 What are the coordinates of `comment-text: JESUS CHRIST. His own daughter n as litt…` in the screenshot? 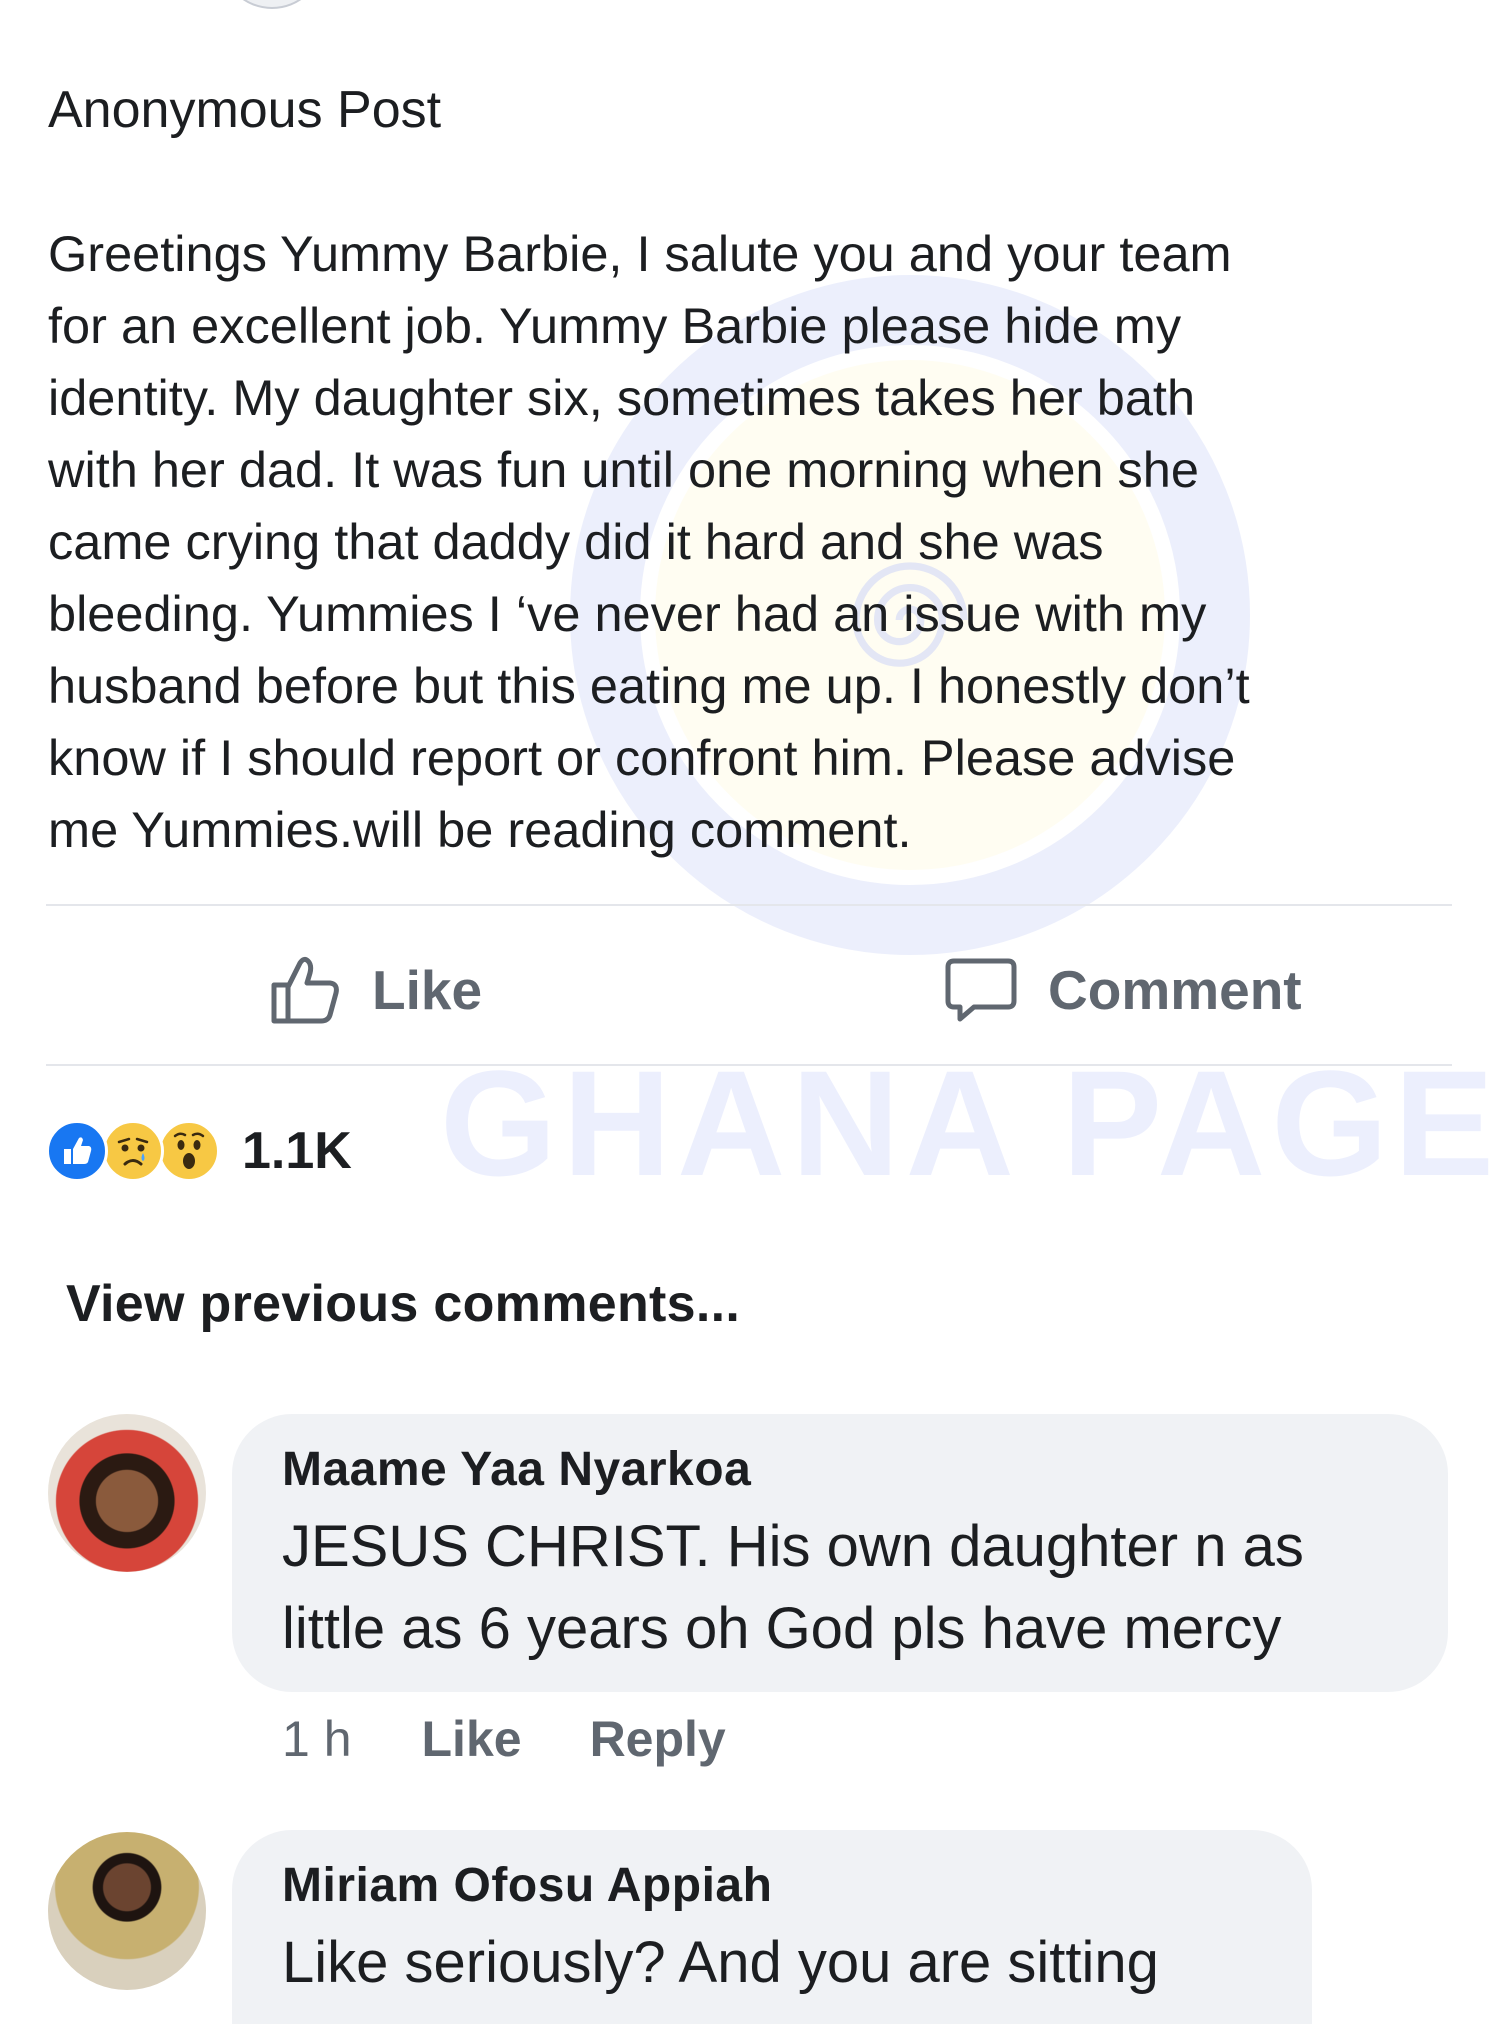 It's located at (793, 1587).